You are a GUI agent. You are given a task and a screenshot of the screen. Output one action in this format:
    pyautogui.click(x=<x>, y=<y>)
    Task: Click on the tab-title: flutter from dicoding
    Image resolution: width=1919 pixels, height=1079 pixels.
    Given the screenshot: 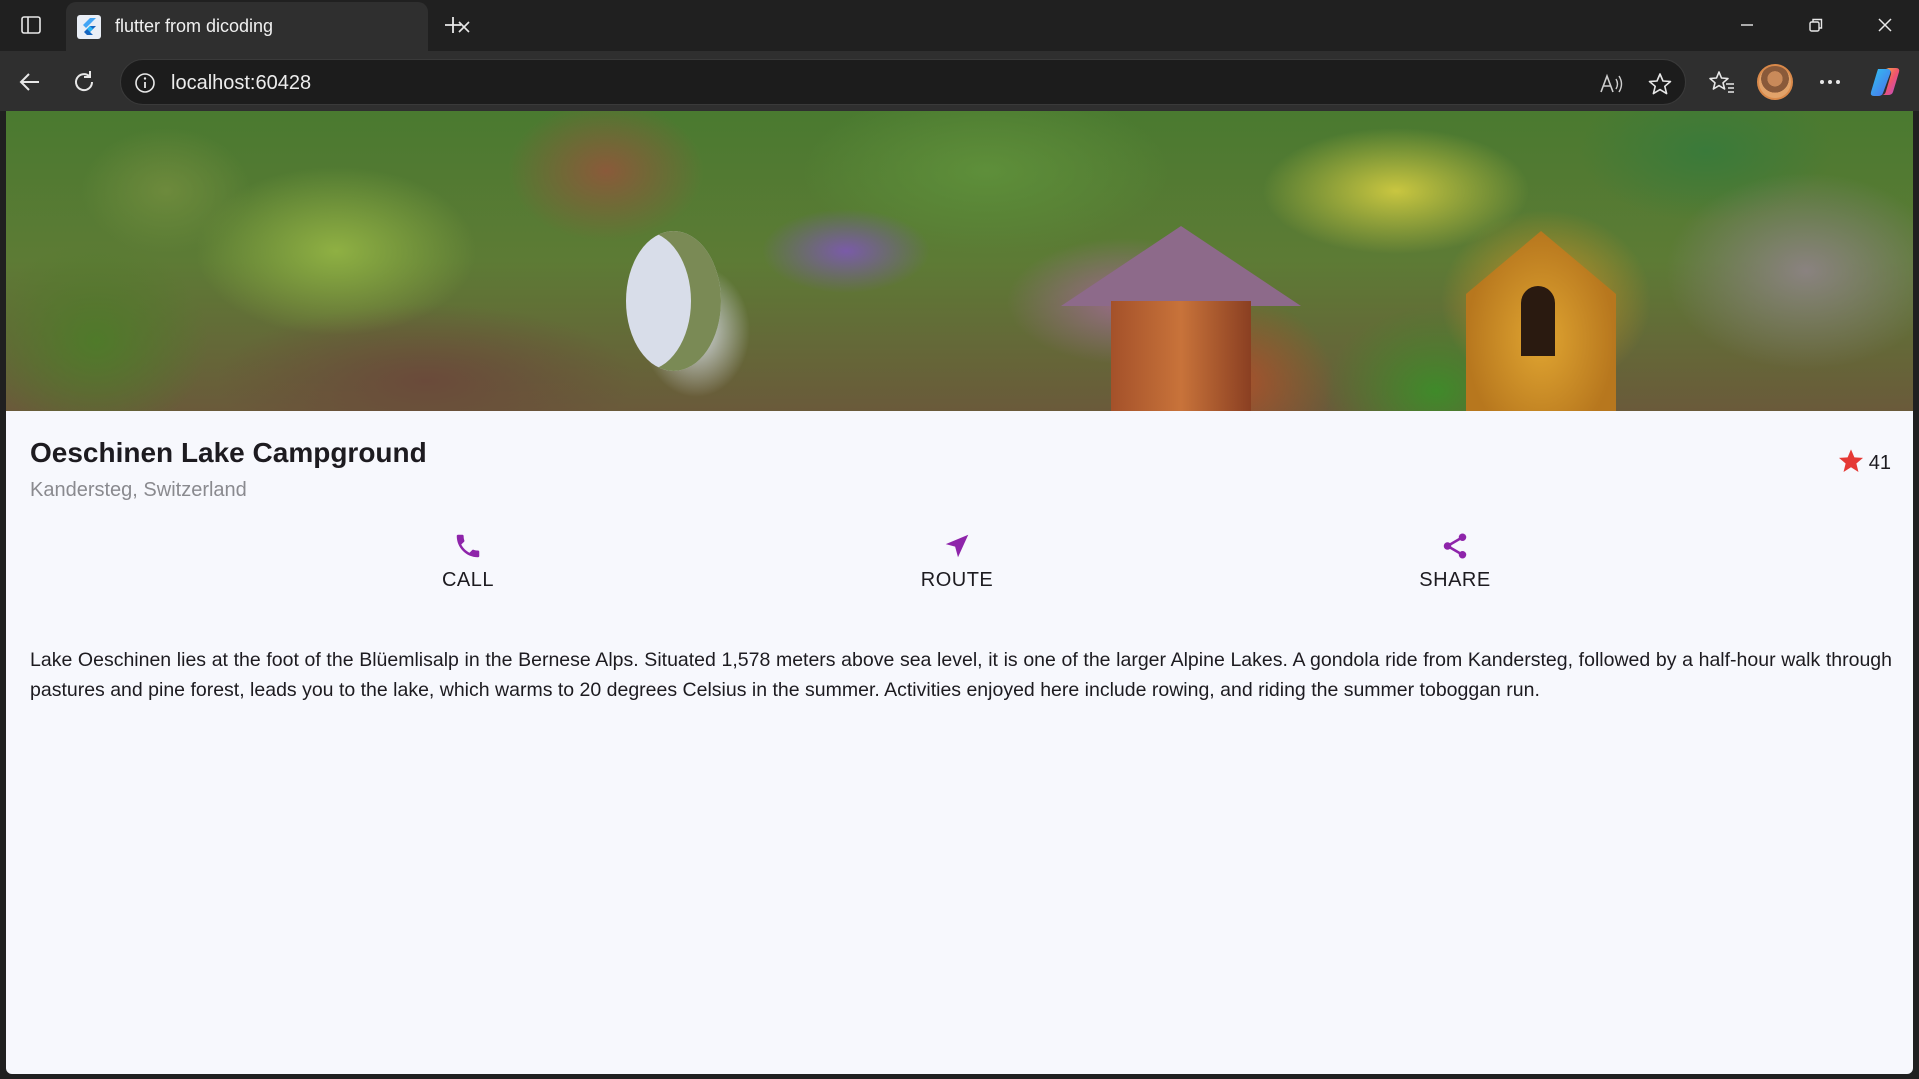 What is the action you would take?
    pyautogui.click(x=194, y=26)
    